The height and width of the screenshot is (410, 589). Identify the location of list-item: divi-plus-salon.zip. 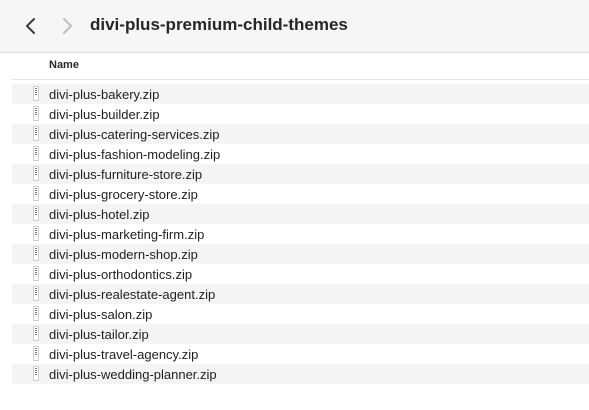
(300, 314).